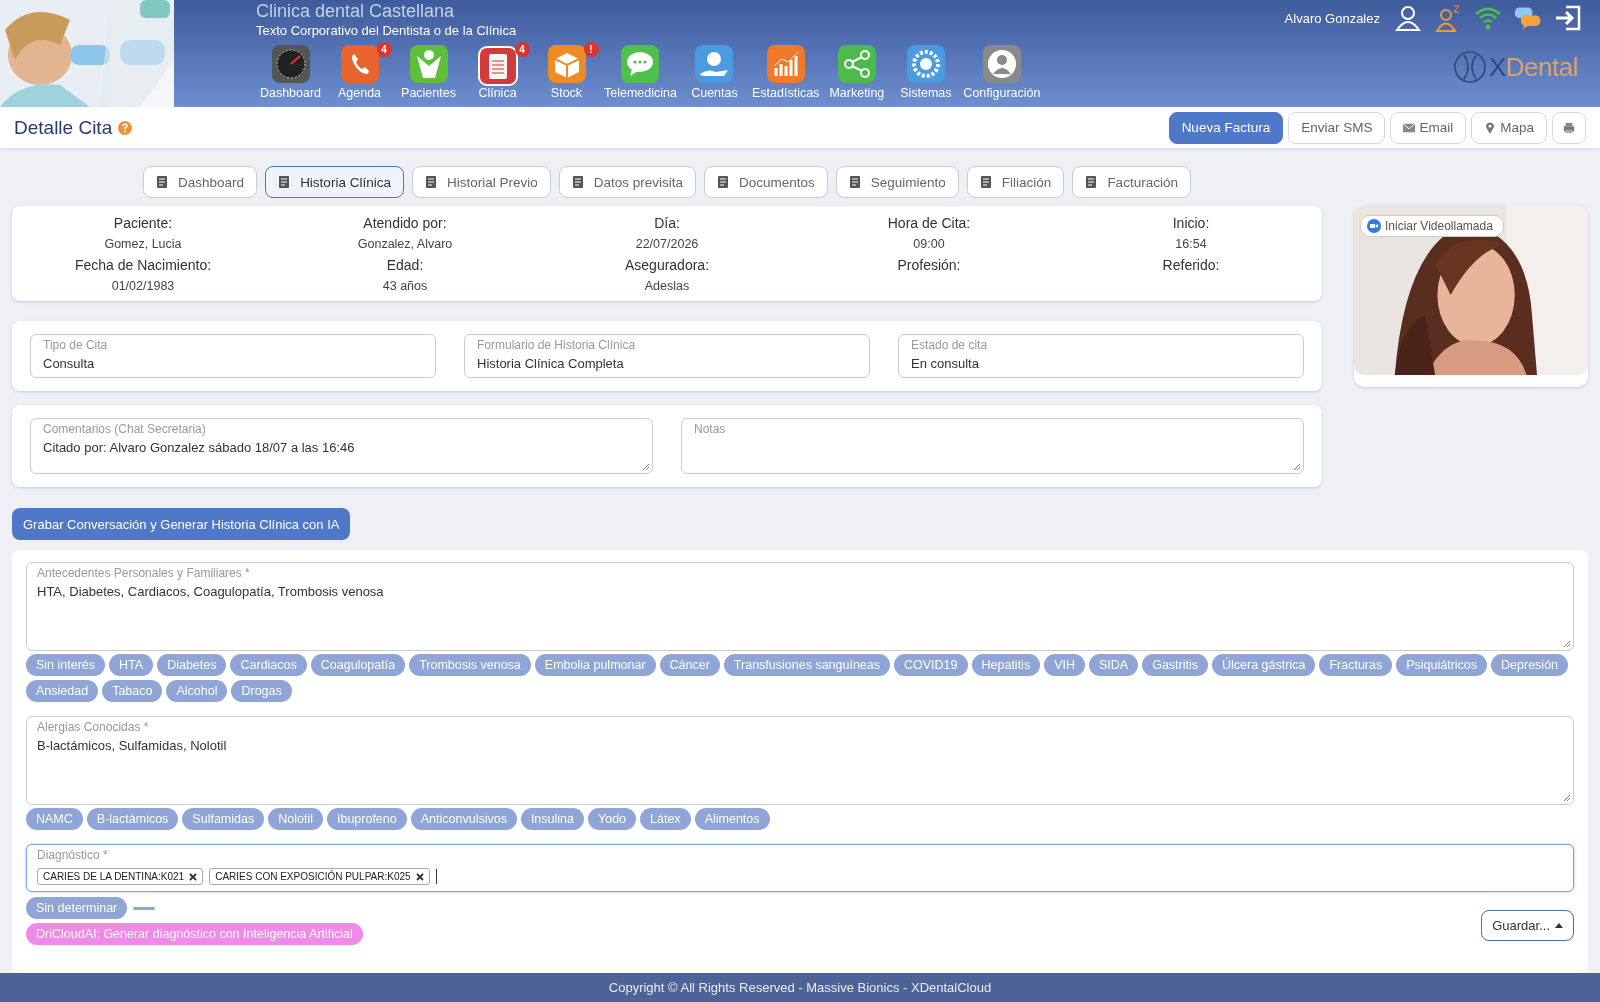 The image size is (1600, 1002). What do you see at coordinates (143, 265) in the screenshot?
I see `info-label: Fecha de Nacimiento:` at bounding box center [143, 265].